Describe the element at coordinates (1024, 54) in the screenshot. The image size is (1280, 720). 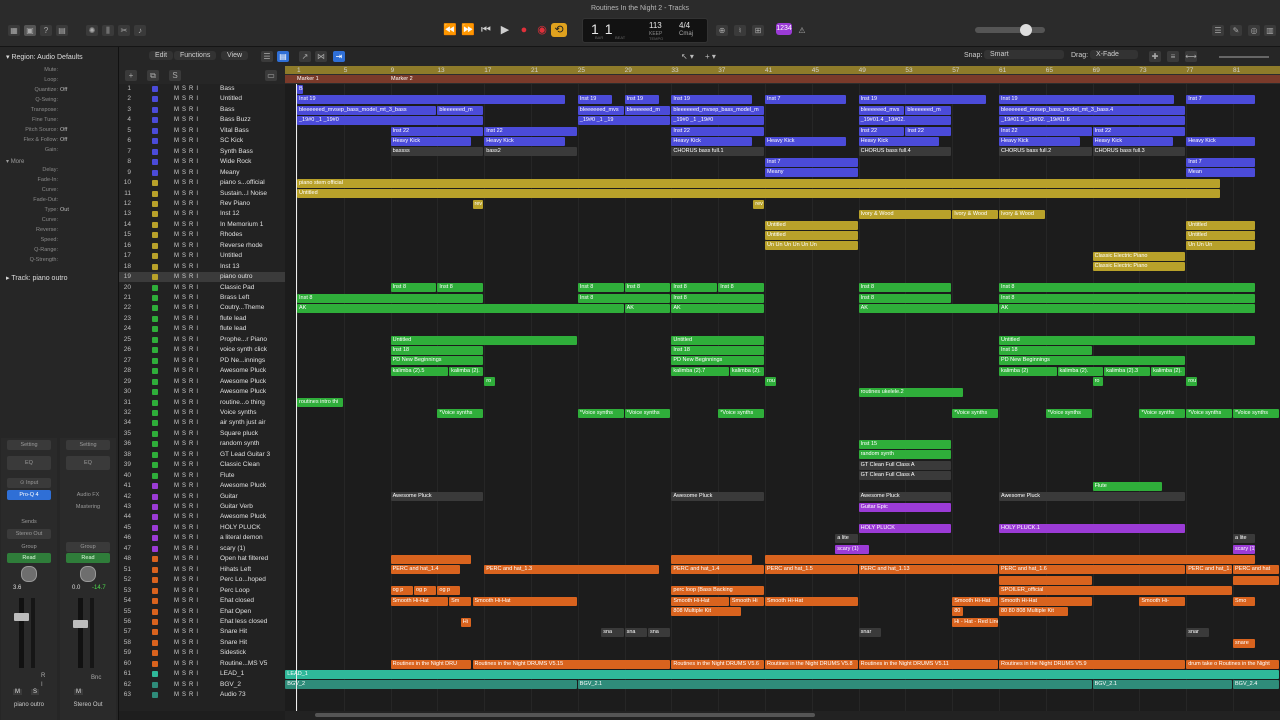
I see `snap-dropdown: Smart` at that location.